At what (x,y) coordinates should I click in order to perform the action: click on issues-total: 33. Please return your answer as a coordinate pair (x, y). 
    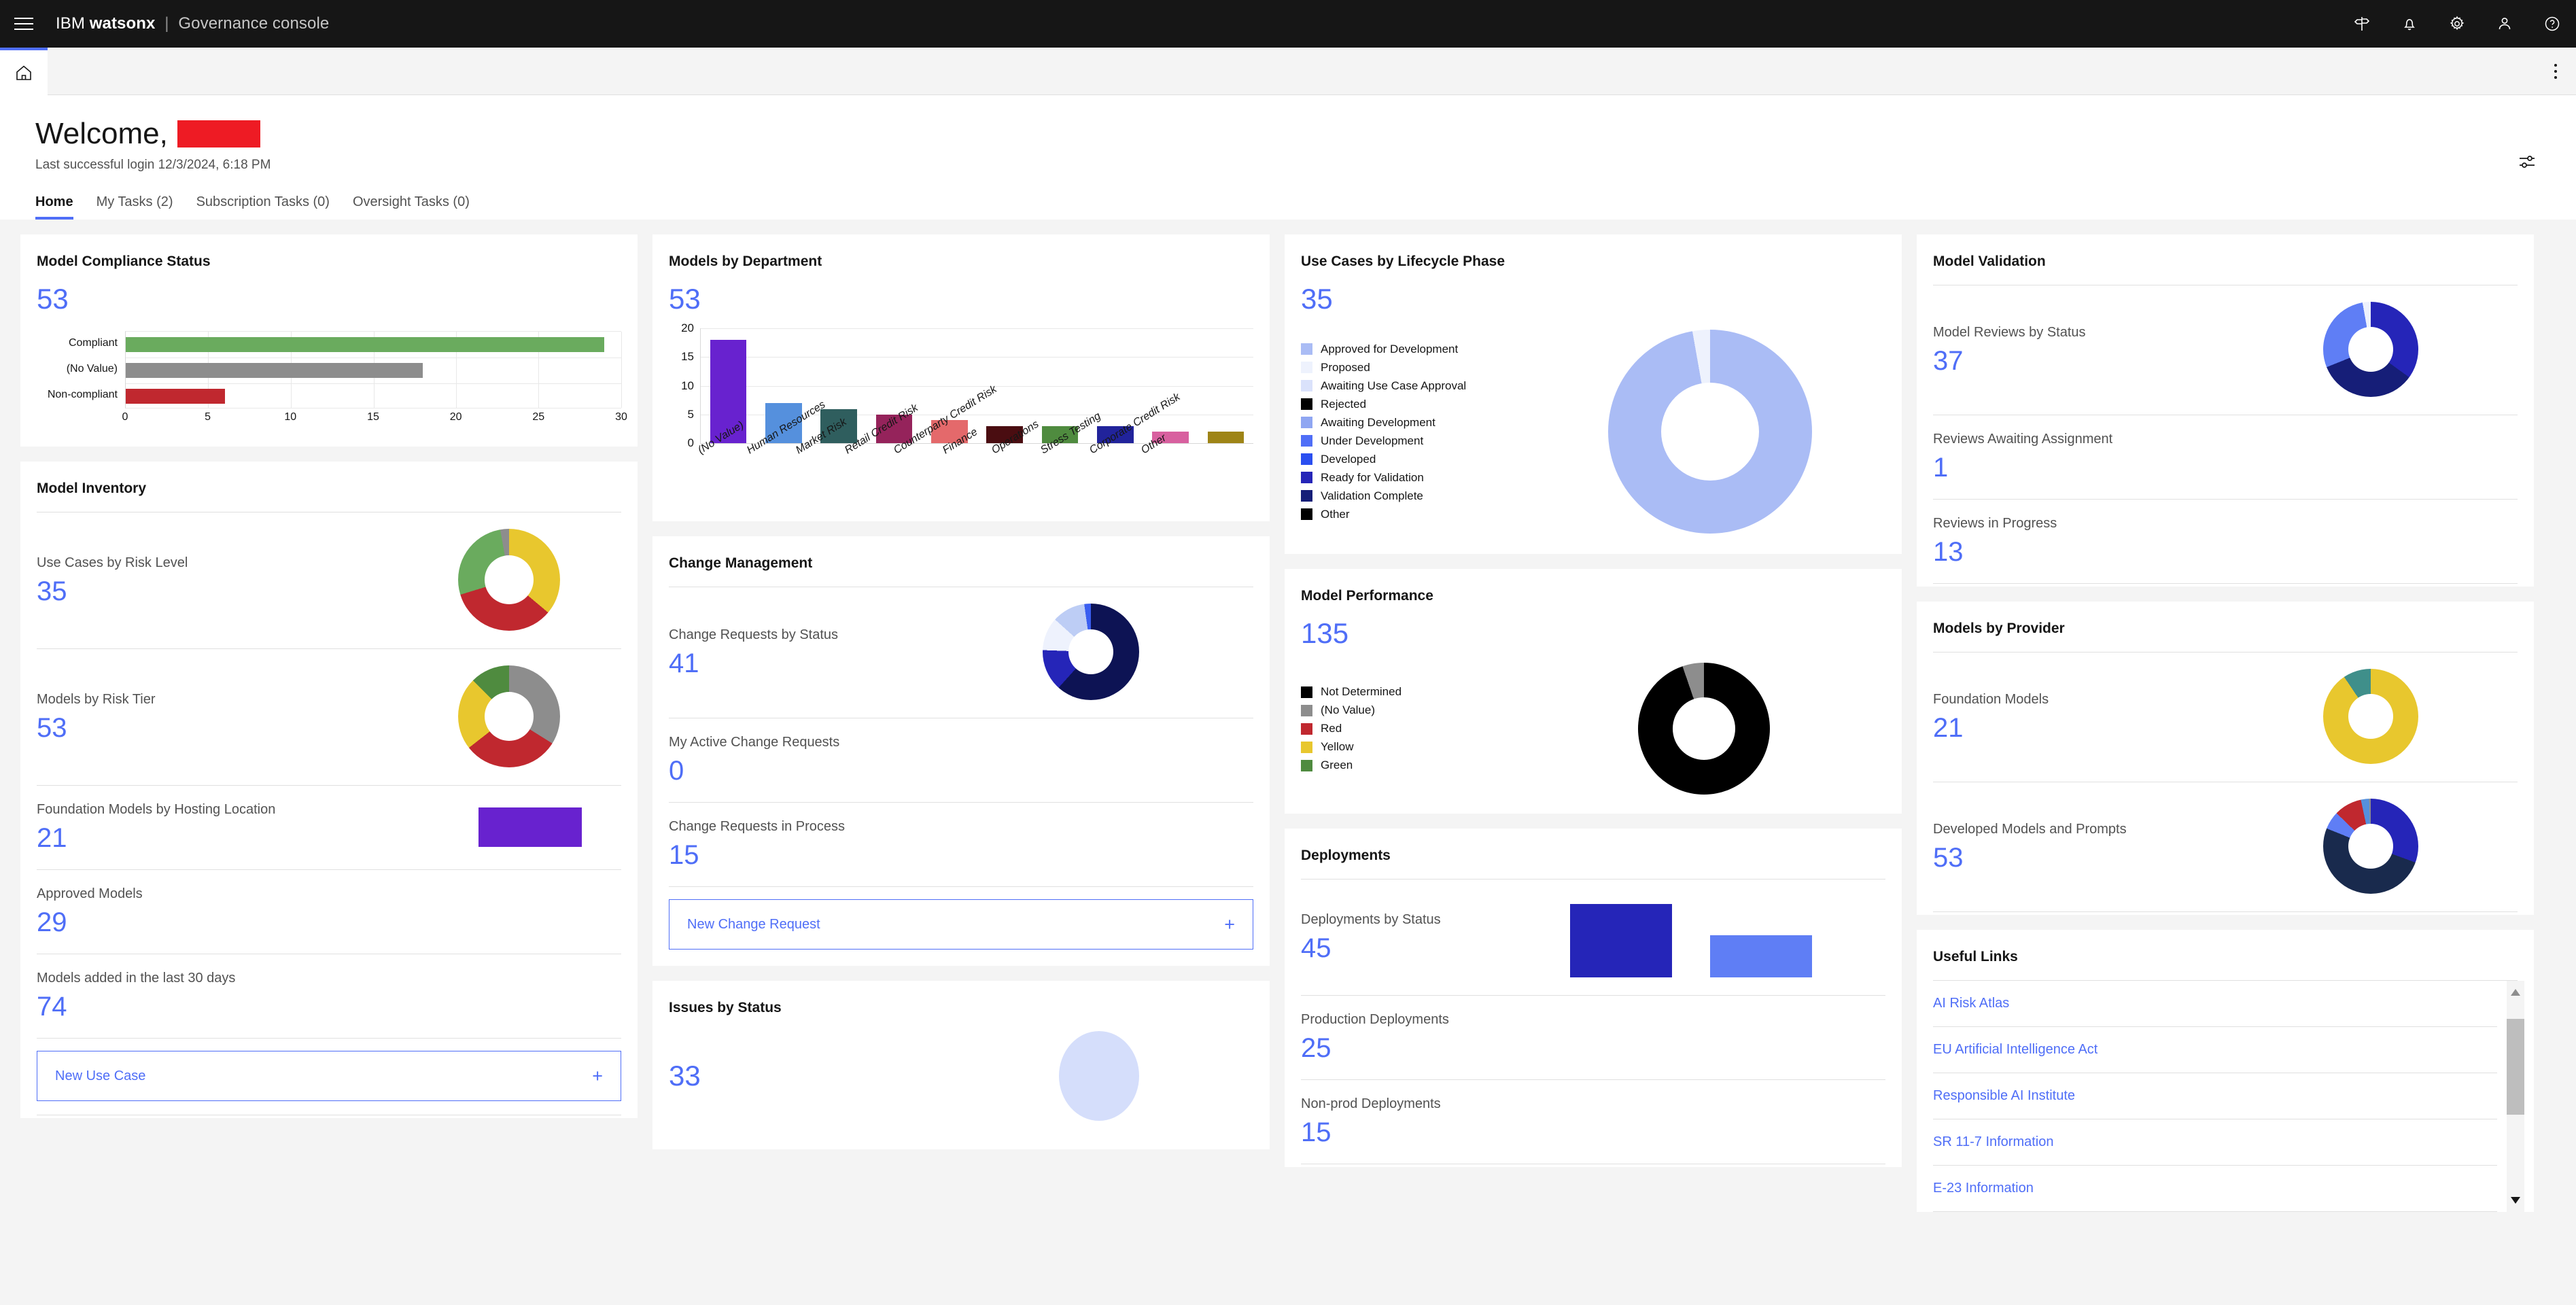
    Looking at the image, I should click on (685, 1076).